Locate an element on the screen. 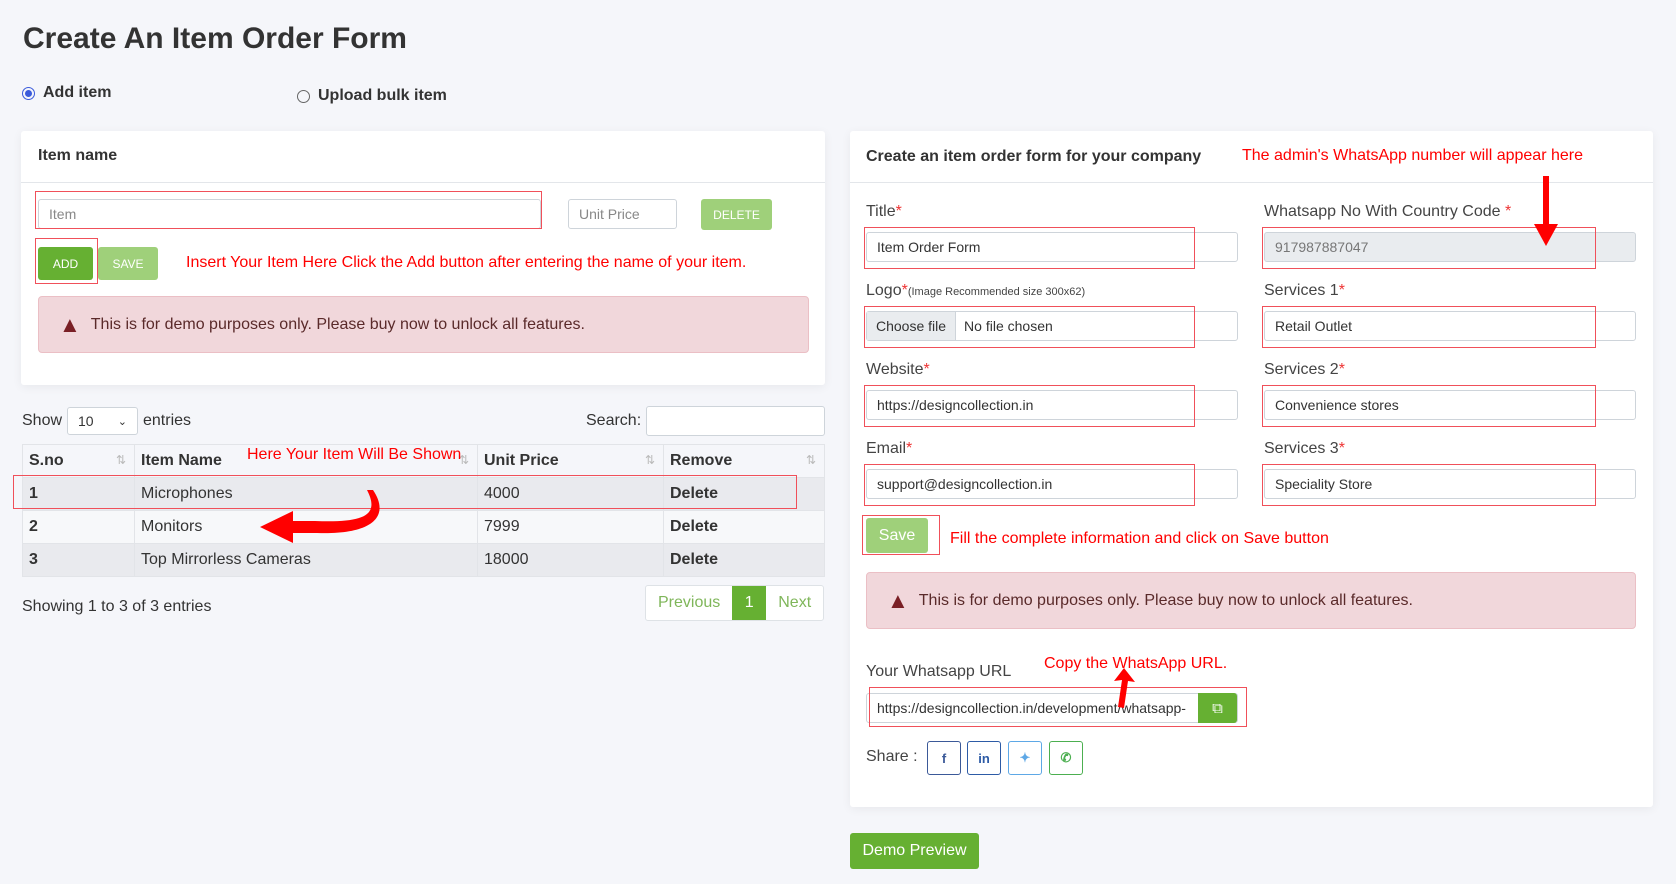 The width and height of the screenshot is (1676, 884). logo-file-input: Choose file No file chosen is located at coordinates (1052, 326).